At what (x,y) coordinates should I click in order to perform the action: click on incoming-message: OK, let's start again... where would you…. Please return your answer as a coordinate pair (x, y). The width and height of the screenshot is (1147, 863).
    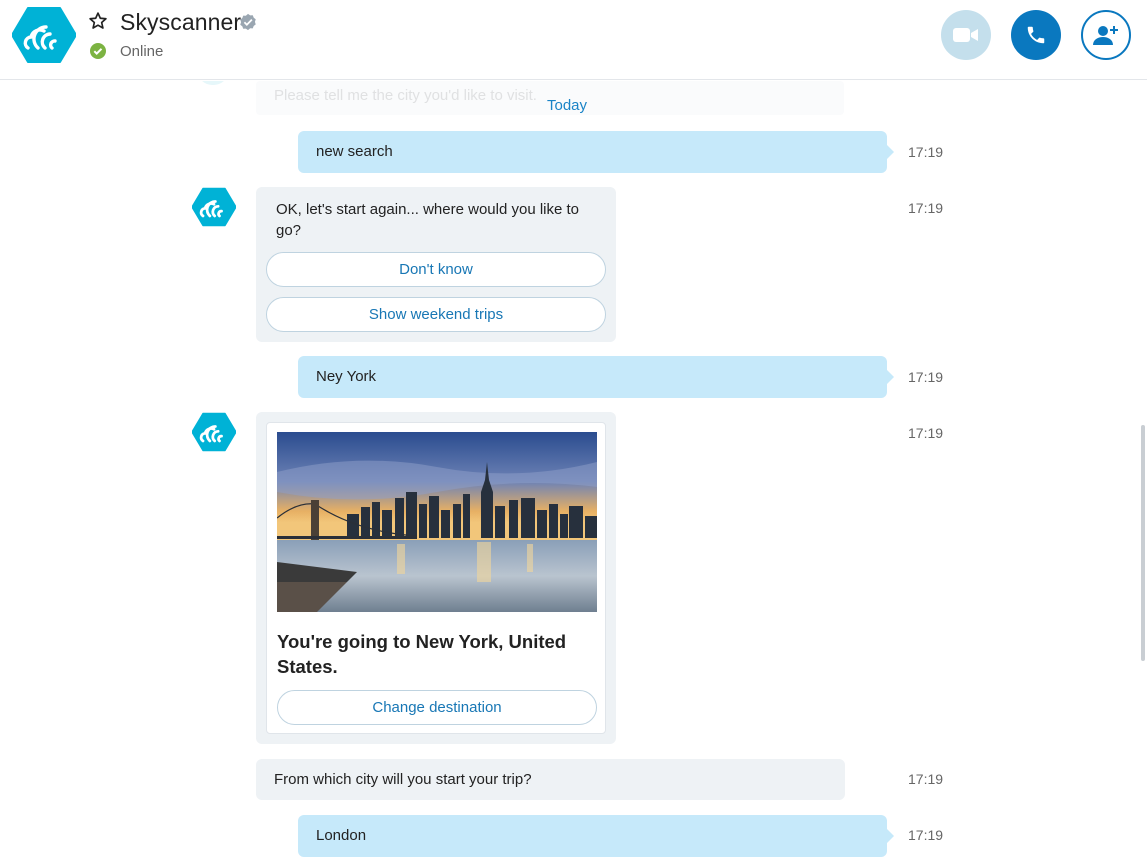
    Looking at the image, I should click on (436, 264).